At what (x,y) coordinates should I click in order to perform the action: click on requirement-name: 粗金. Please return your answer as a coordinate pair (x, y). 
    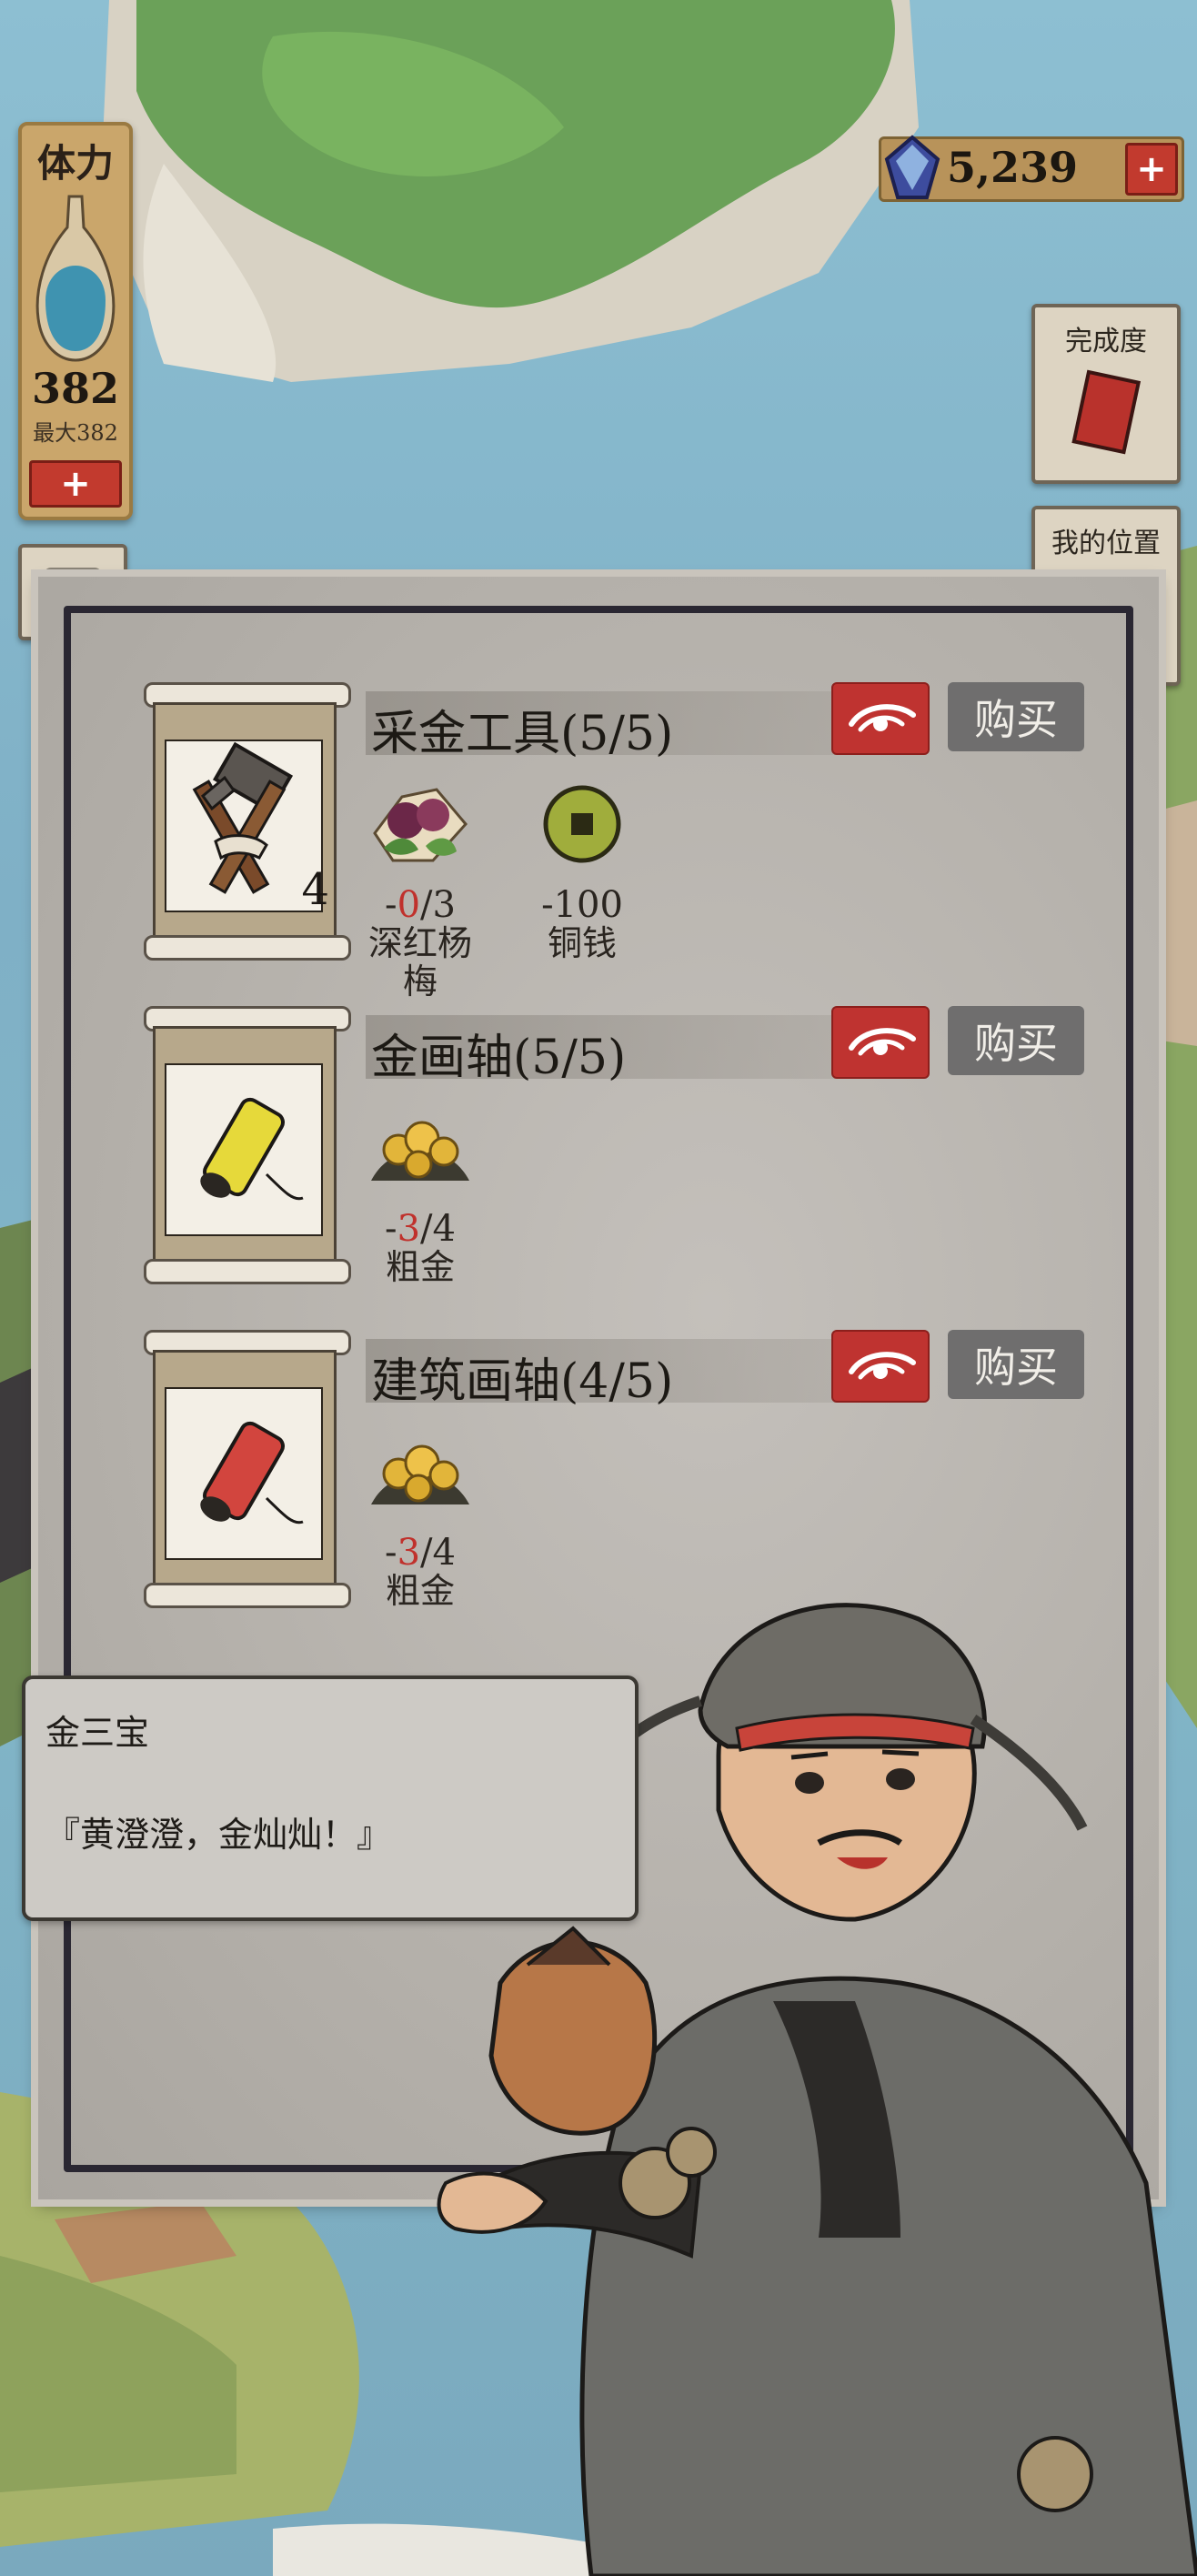
    Looking at the image, I should click on (420, 1267).